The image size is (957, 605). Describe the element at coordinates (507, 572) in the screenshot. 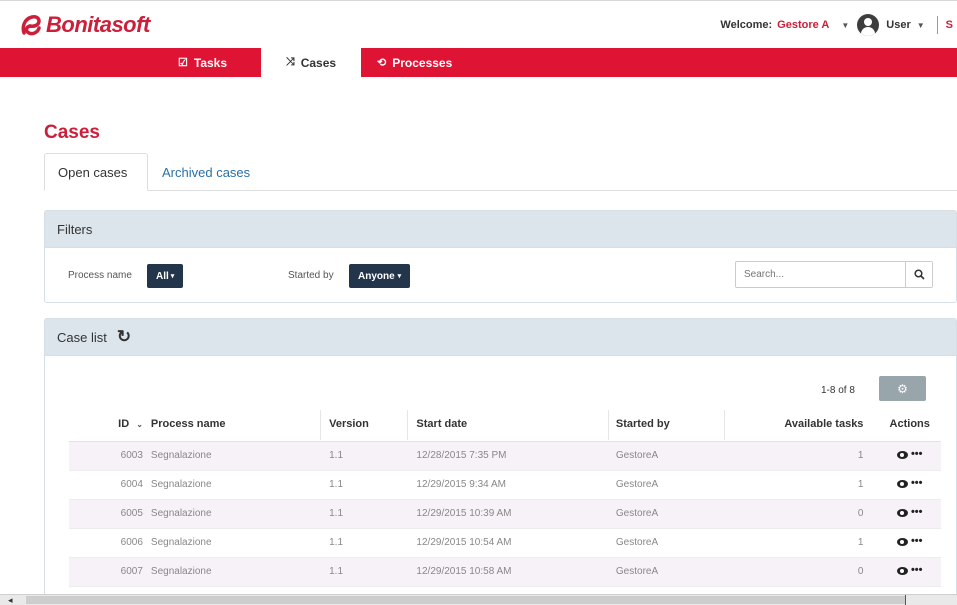

I see `cell-start-date: 12/29/2015 10:58 AM` at that location.